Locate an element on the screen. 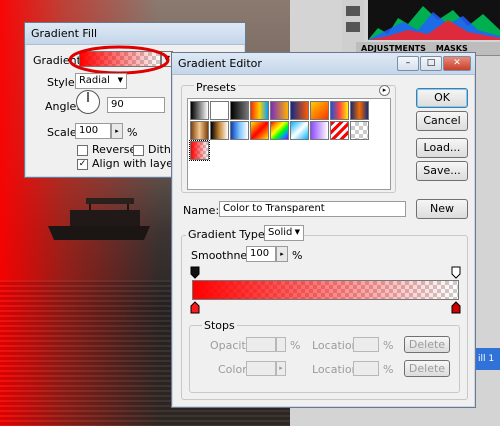 The width and height of the screenshot is (500, 426). reverse-checkbox is located at coordinates (82, 150).